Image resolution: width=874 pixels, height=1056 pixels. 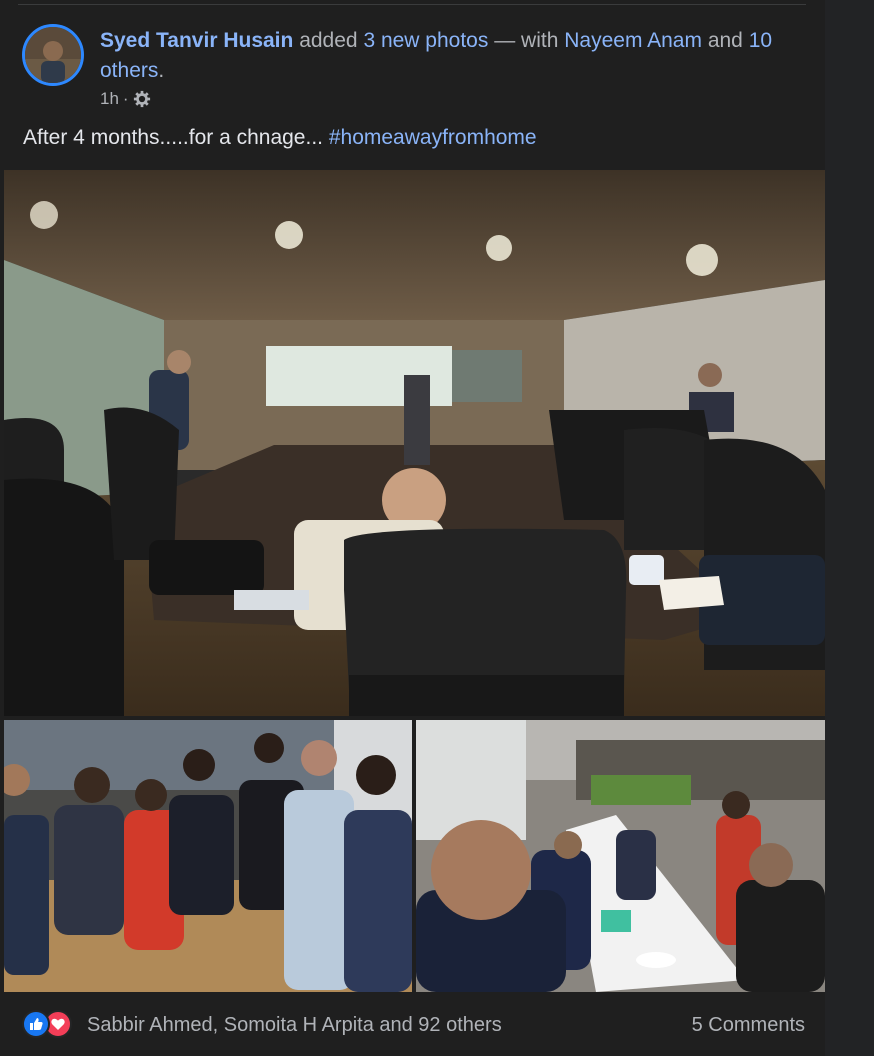 What do you see at coordinates (208, 856) in the screenshot?
I see `photo-group-standing` at bounding box center [208, 856].